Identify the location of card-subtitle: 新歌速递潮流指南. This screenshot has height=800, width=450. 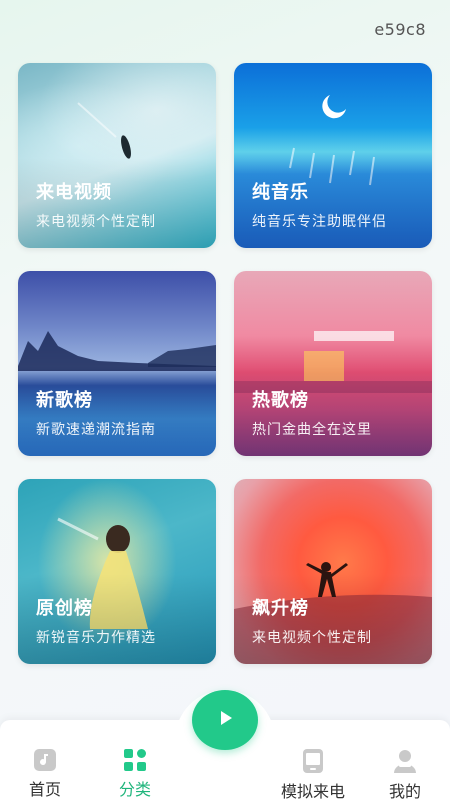
(96, 430).